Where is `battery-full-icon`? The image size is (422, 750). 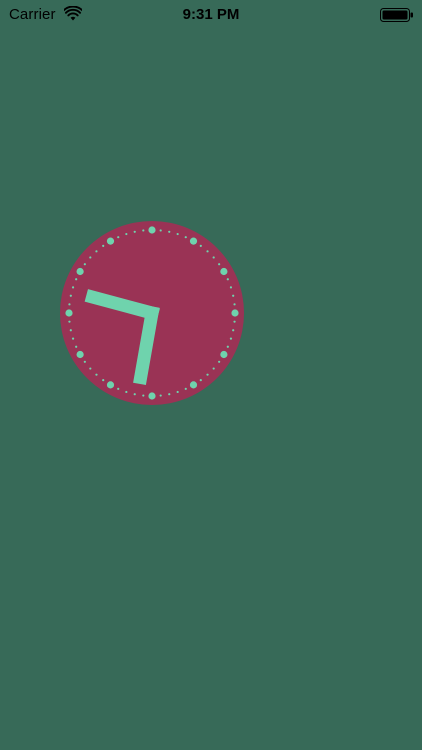 battery-full-icon is located at coordinates (397, 15).